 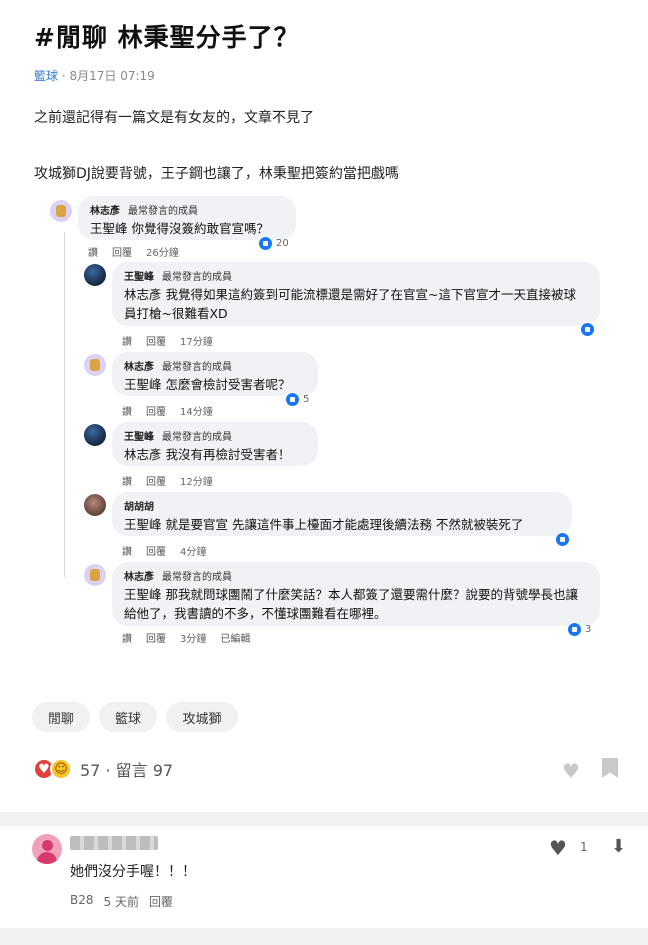 I want to click on comment-actions: 讚 回覆 17分鐘, so click(x=167, y=340).